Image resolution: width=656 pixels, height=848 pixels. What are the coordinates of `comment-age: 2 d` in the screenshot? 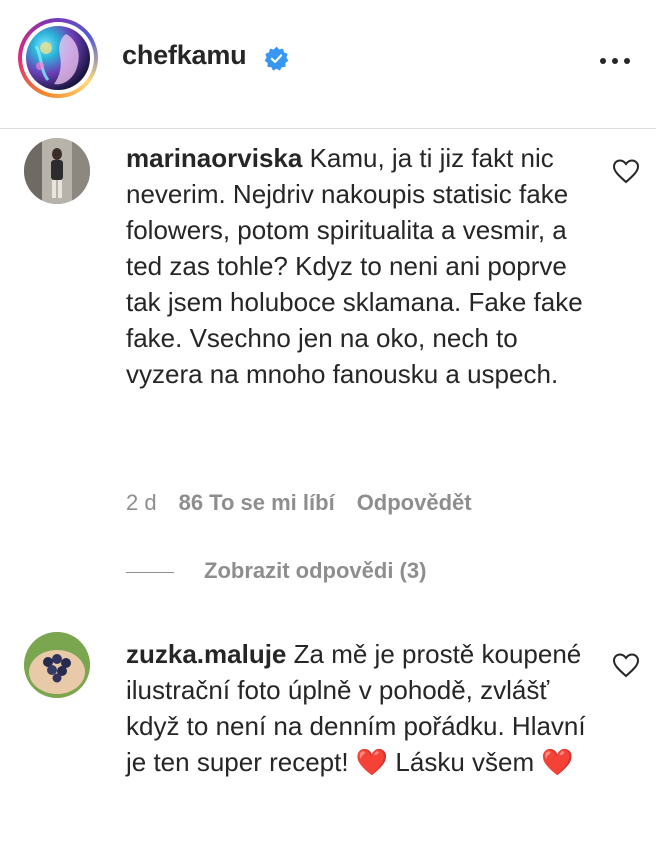 It's located at (141, 502).